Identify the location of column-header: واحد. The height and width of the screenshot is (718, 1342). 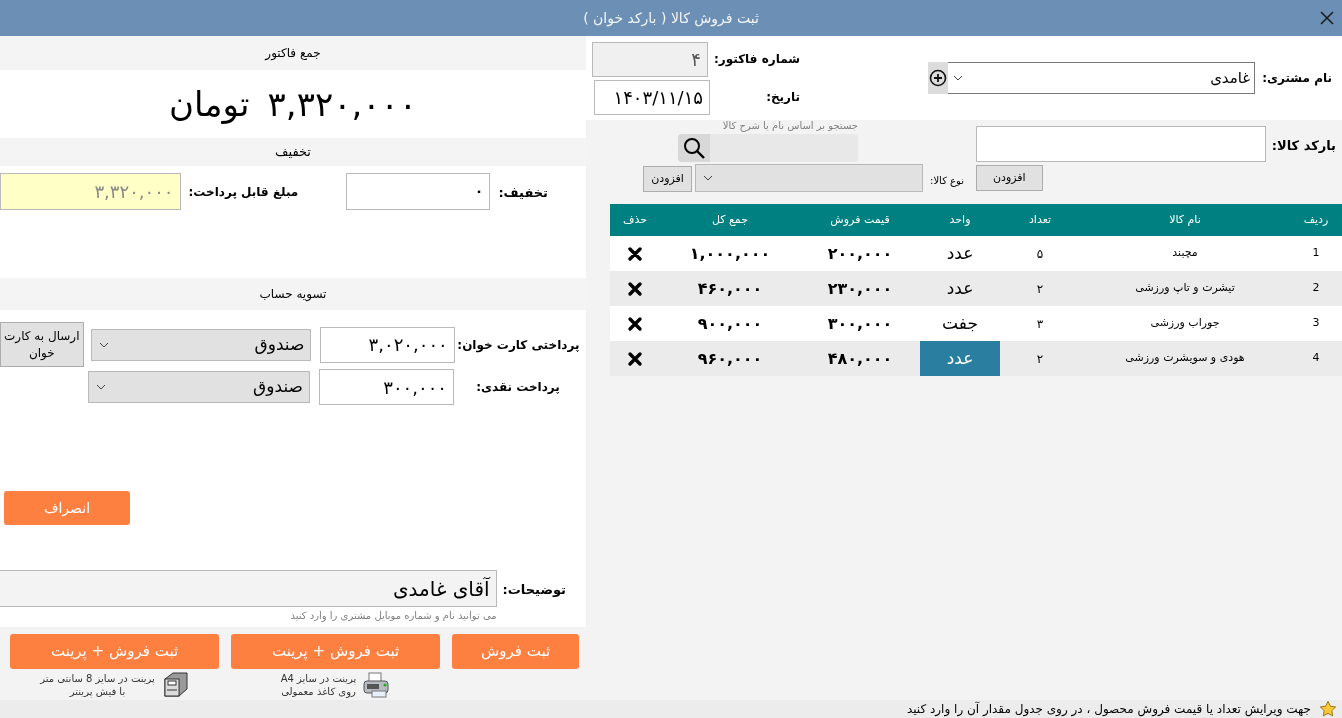
(960, 220).